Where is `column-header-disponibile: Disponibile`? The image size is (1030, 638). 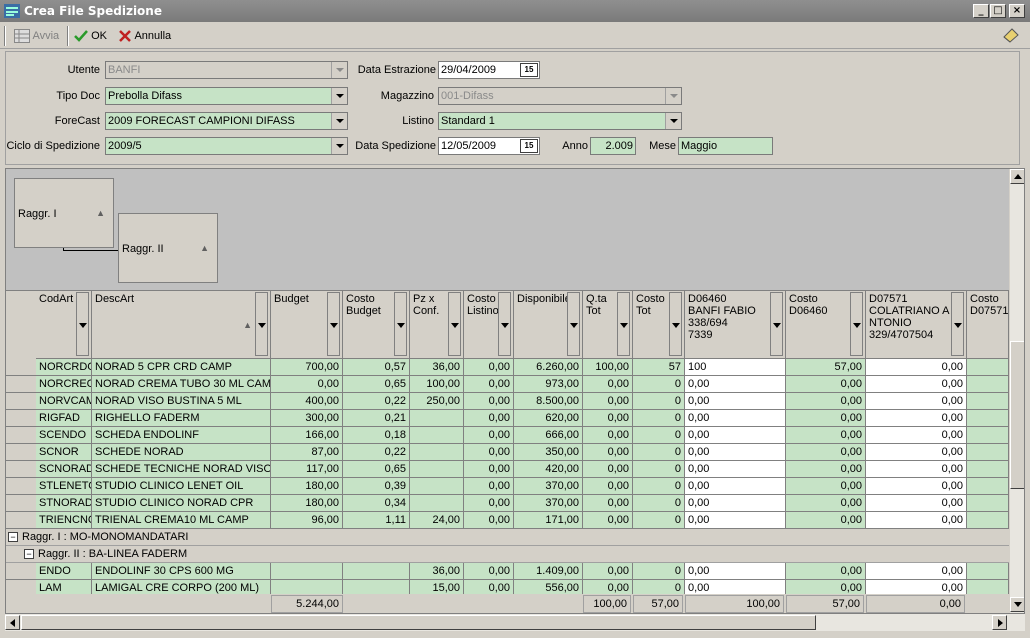 column-header-disponibile: Disponibile is located at coordinates (548, 325).